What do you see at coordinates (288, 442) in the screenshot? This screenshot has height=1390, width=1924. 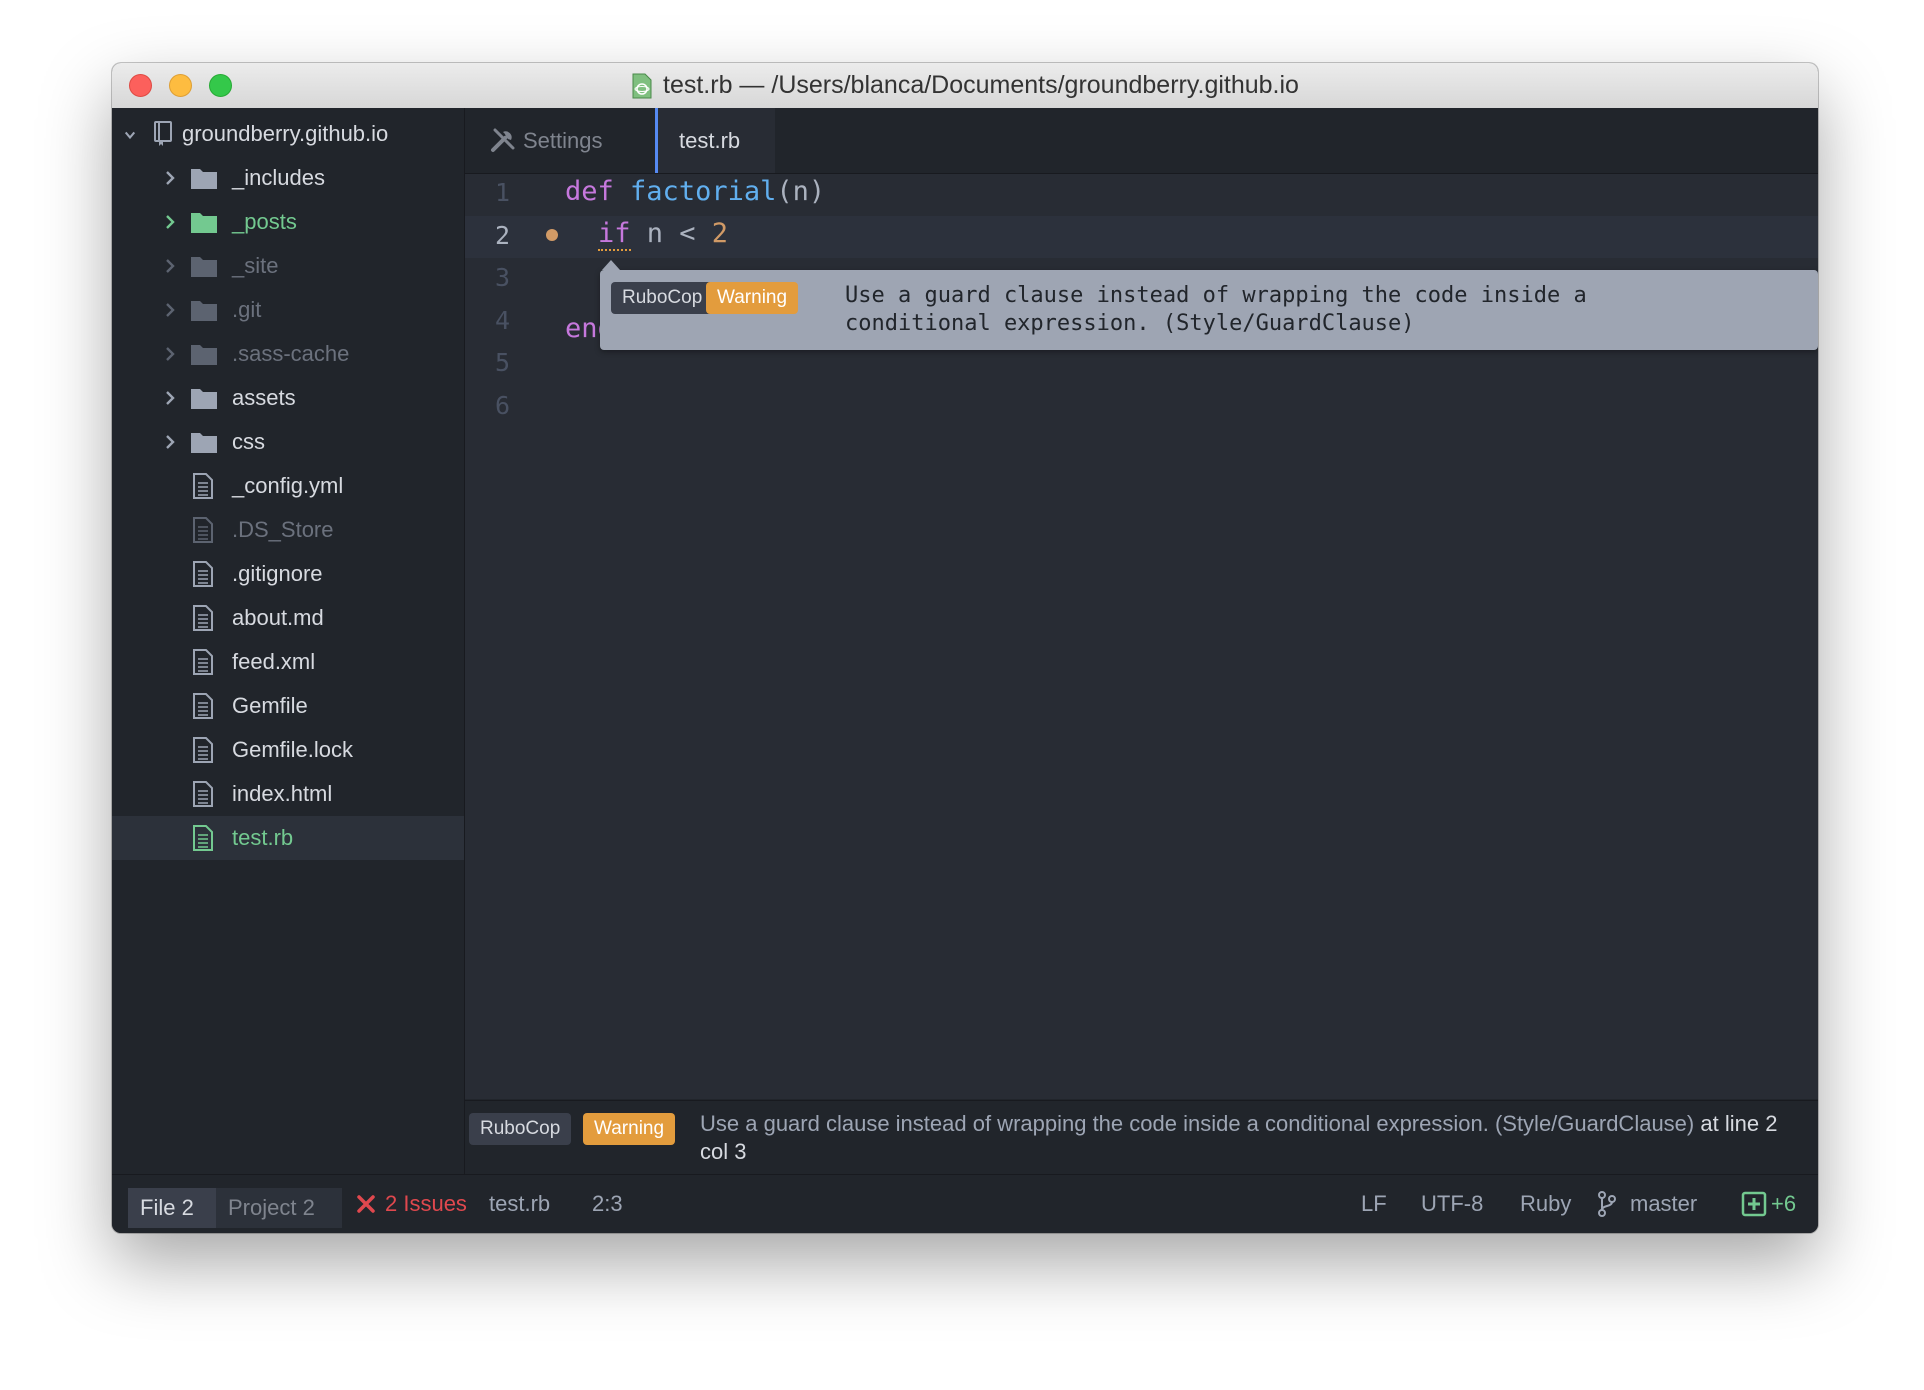 I see `tree-item: css` at bounding box center [288, 442].